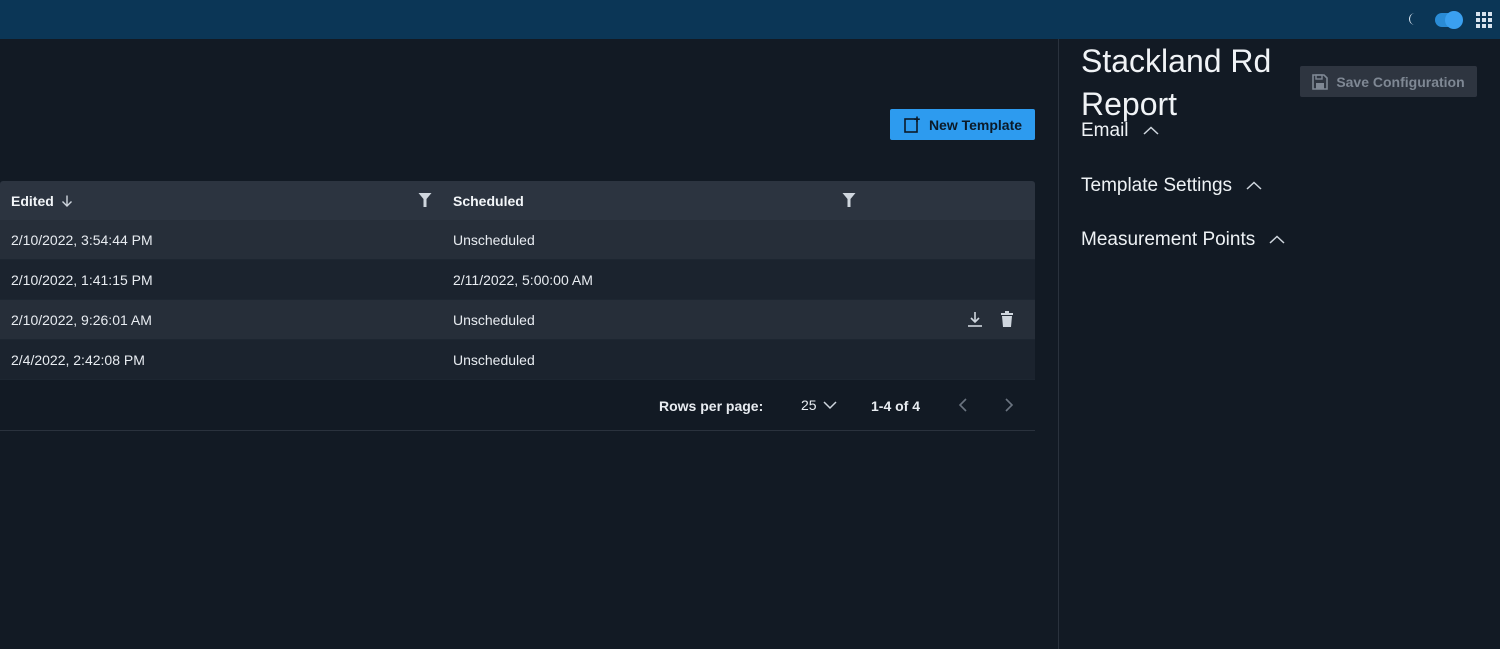 This screenshot has width=1500, height=649. I want to click on moon-icon, so click(1414, 19).